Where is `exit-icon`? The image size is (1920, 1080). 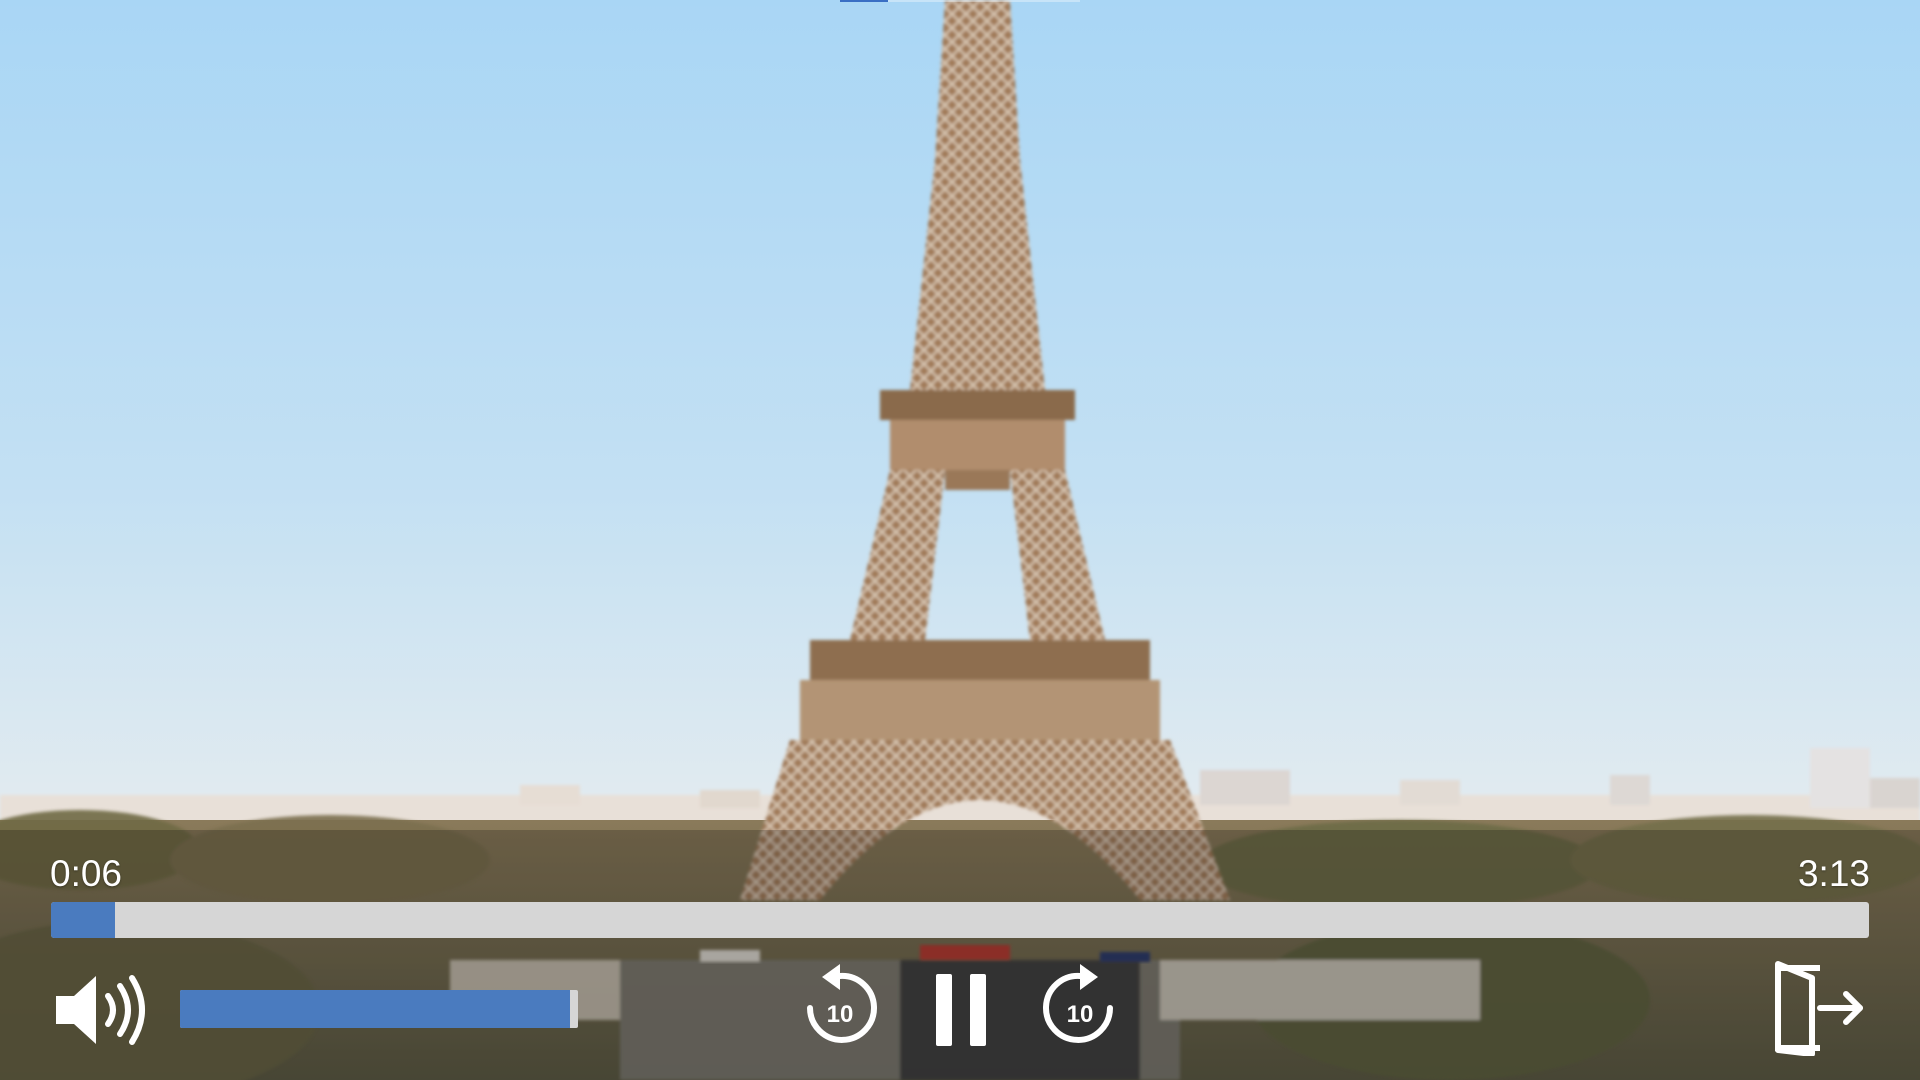
exit-icon is located at coordinates (1819, 1008).